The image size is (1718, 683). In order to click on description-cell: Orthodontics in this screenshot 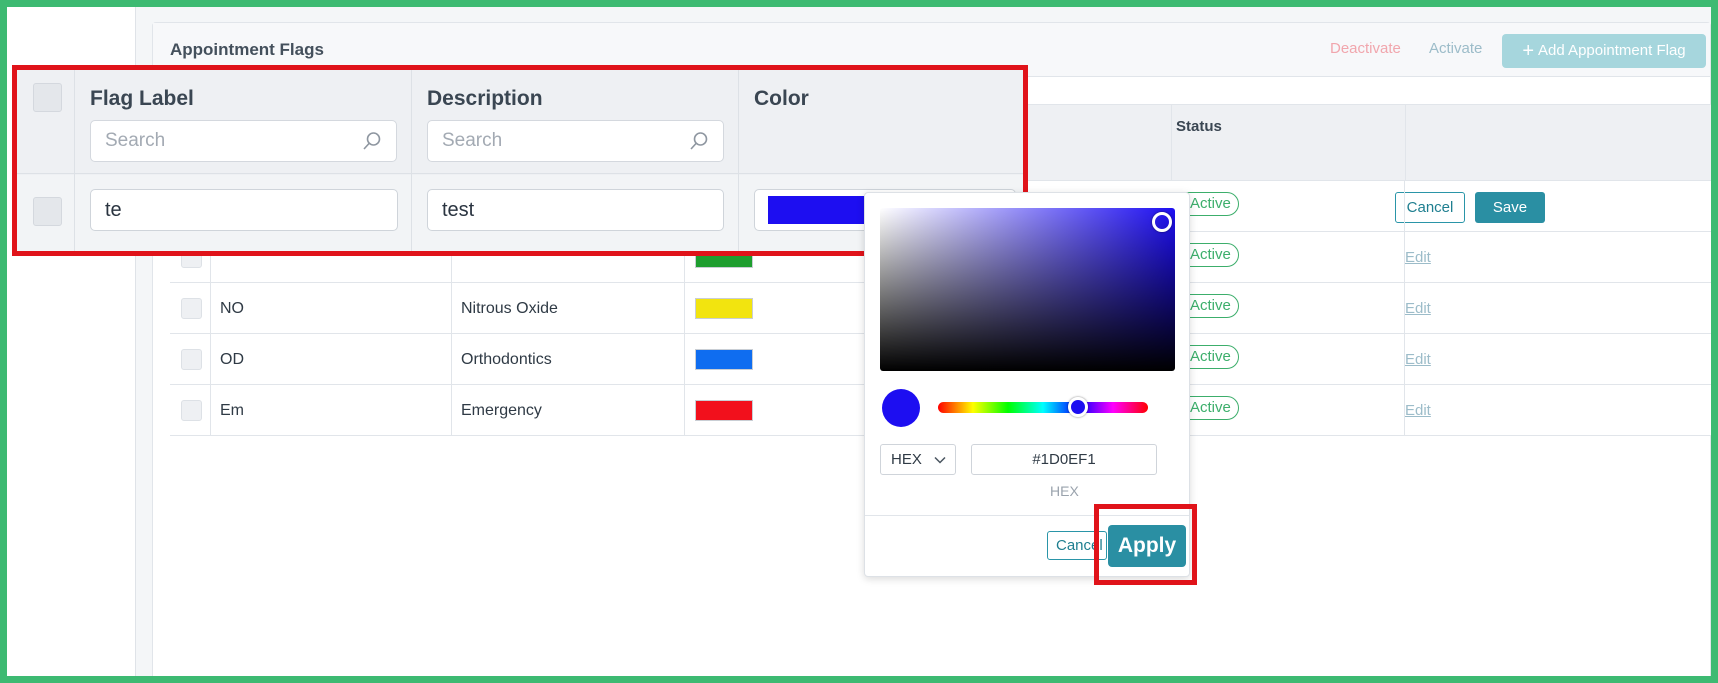, I will do `click(506, 359)`.